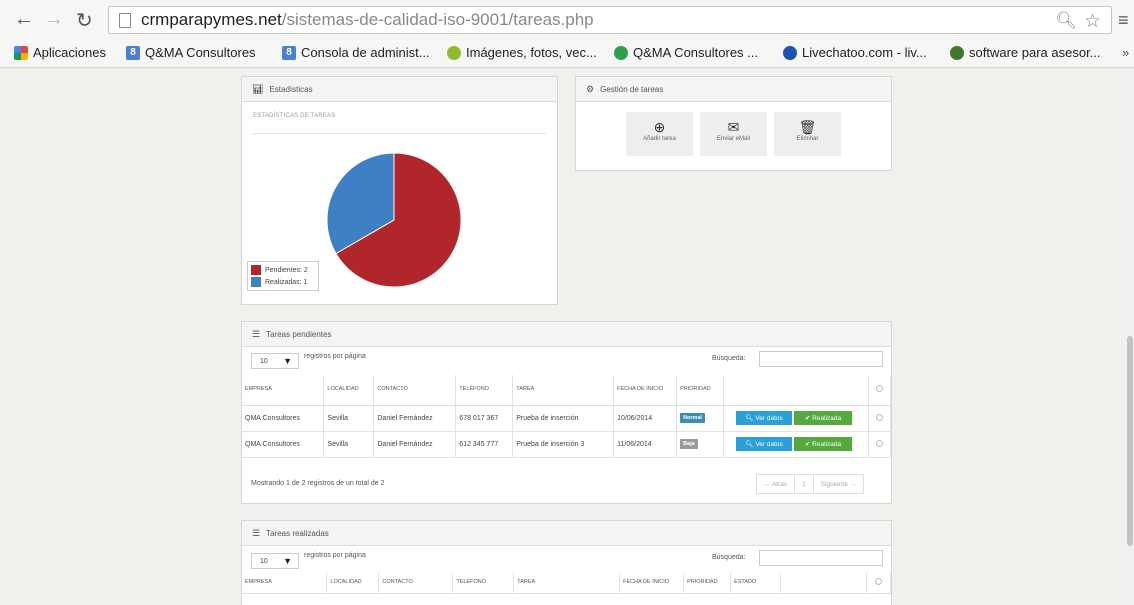 This screenshot has height=605, width=1134. I want to click on plus-circle-icon: ⊕, so click(659, 127).